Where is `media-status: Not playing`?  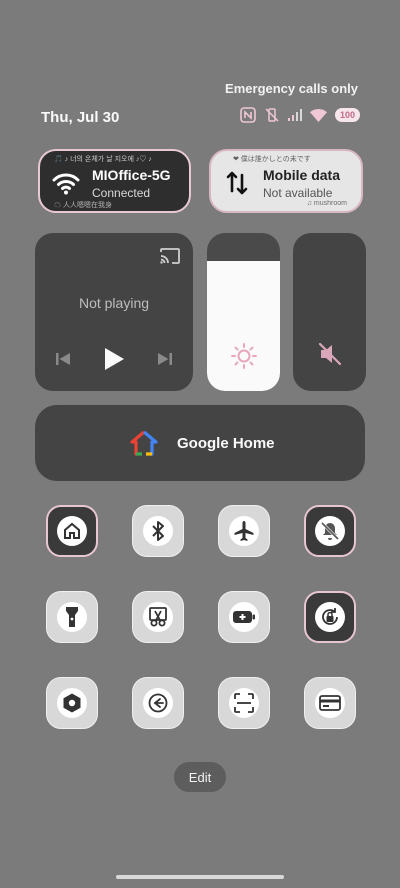
media-status: Not playing is located at coordinates (114, 303).